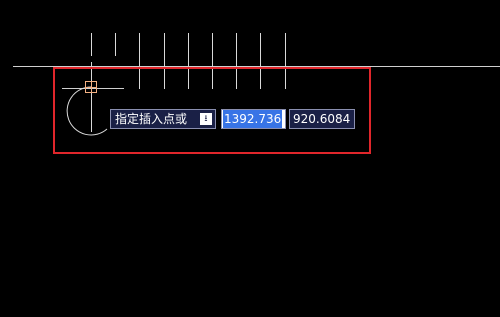  I want to click on command-prompt-tooltip: 指定插入点或 ⭳, so click(163, 119).